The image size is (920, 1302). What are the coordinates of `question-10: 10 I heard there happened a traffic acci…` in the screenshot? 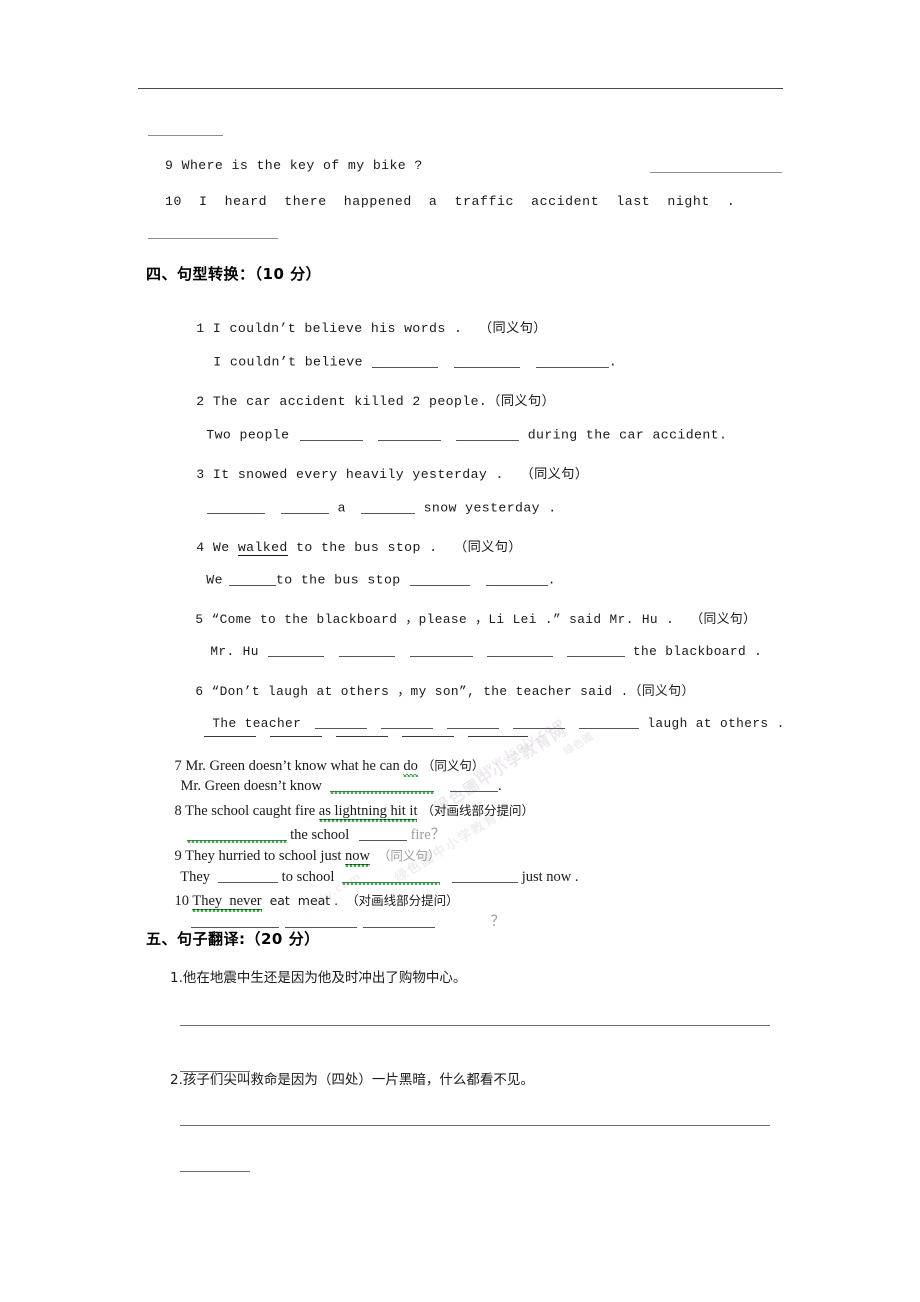 It's located at (450, 201).